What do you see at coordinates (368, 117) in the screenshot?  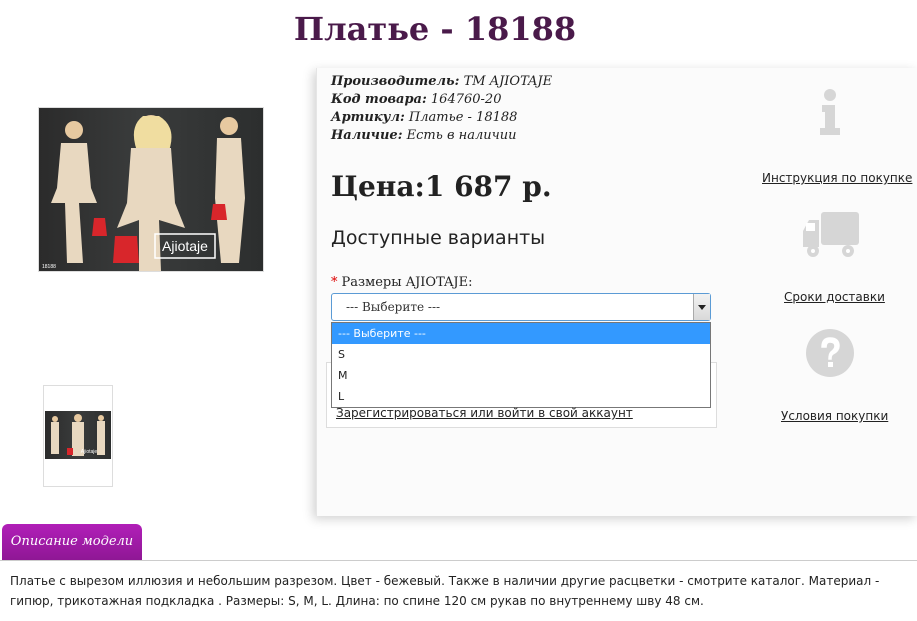 I see `article-label: Артикул:` at bounding box center [368, 117].